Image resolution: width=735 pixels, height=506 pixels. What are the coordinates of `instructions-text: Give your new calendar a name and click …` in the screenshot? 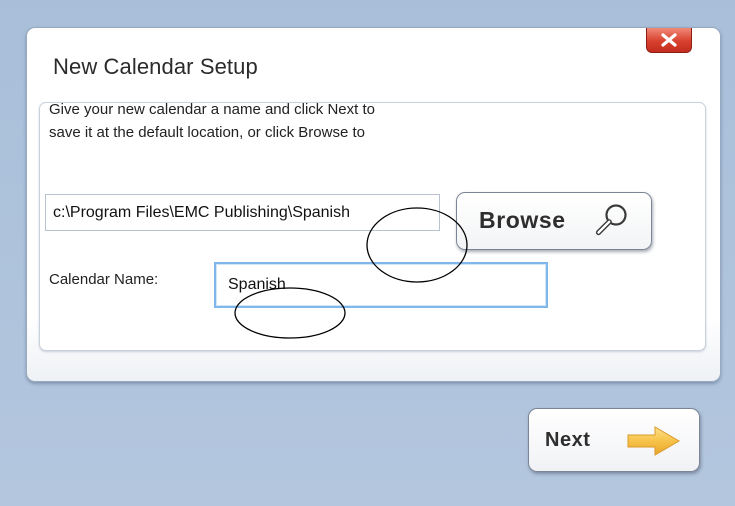 It's located at (279, 121).